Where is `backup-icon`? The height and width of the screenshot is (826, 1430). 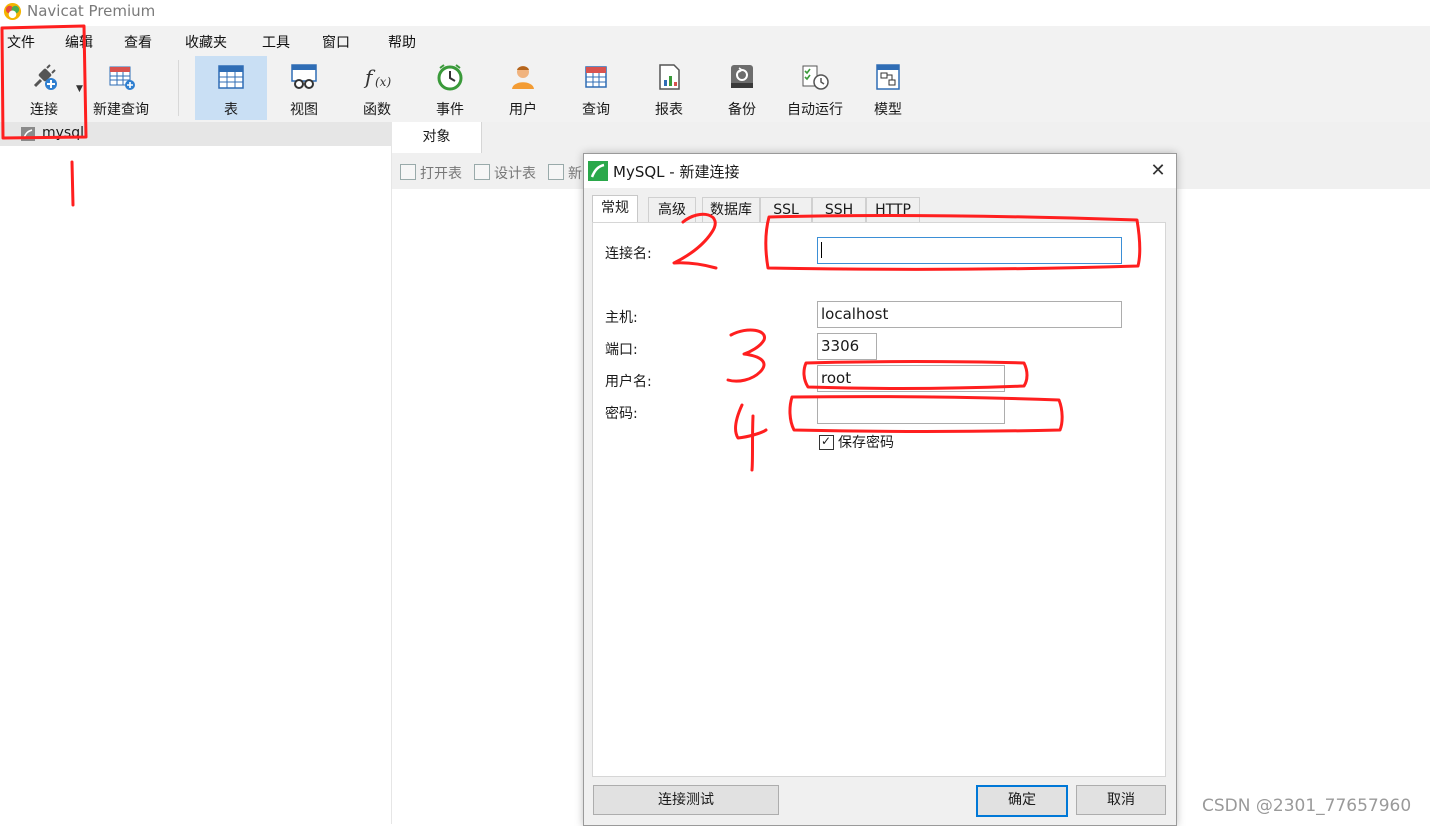
backup-icon is located at coordinates (742, 76).